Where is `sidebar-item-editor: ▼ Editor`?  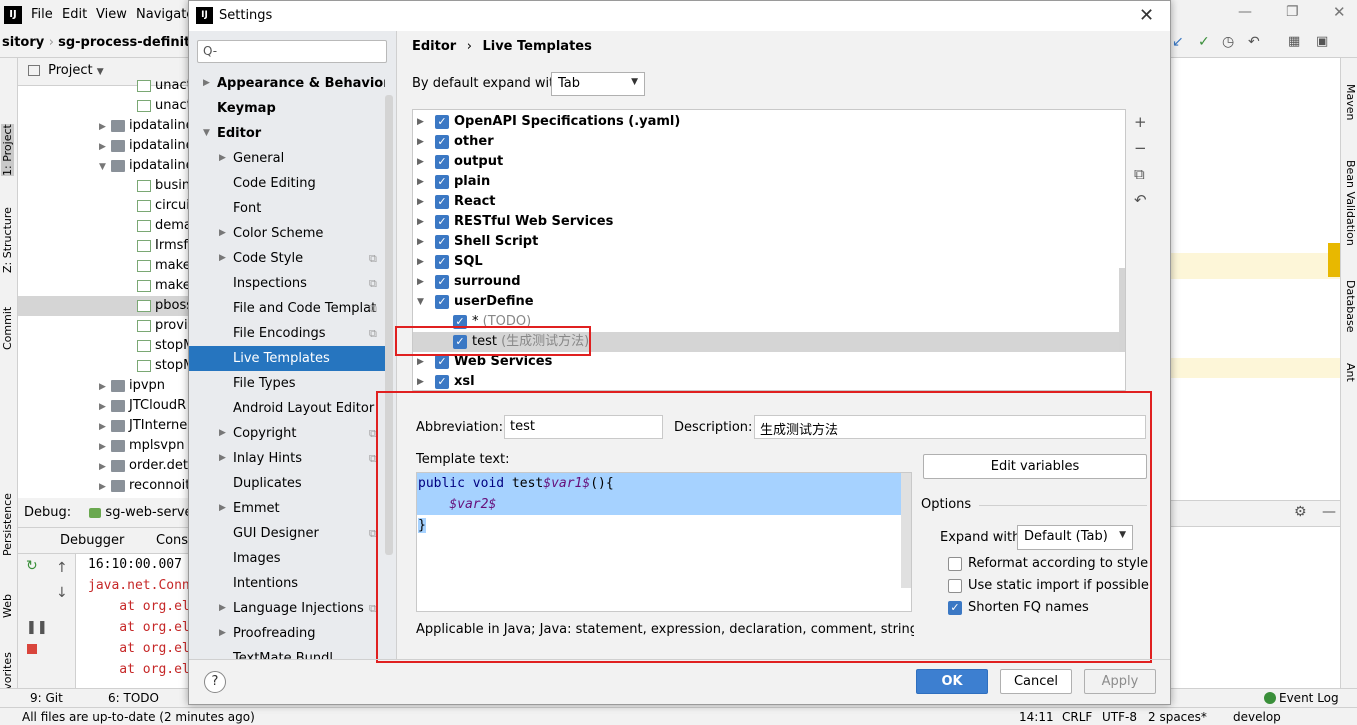
sidebar-item-editor: ▼ Editor is located at coordinates (287, 133).